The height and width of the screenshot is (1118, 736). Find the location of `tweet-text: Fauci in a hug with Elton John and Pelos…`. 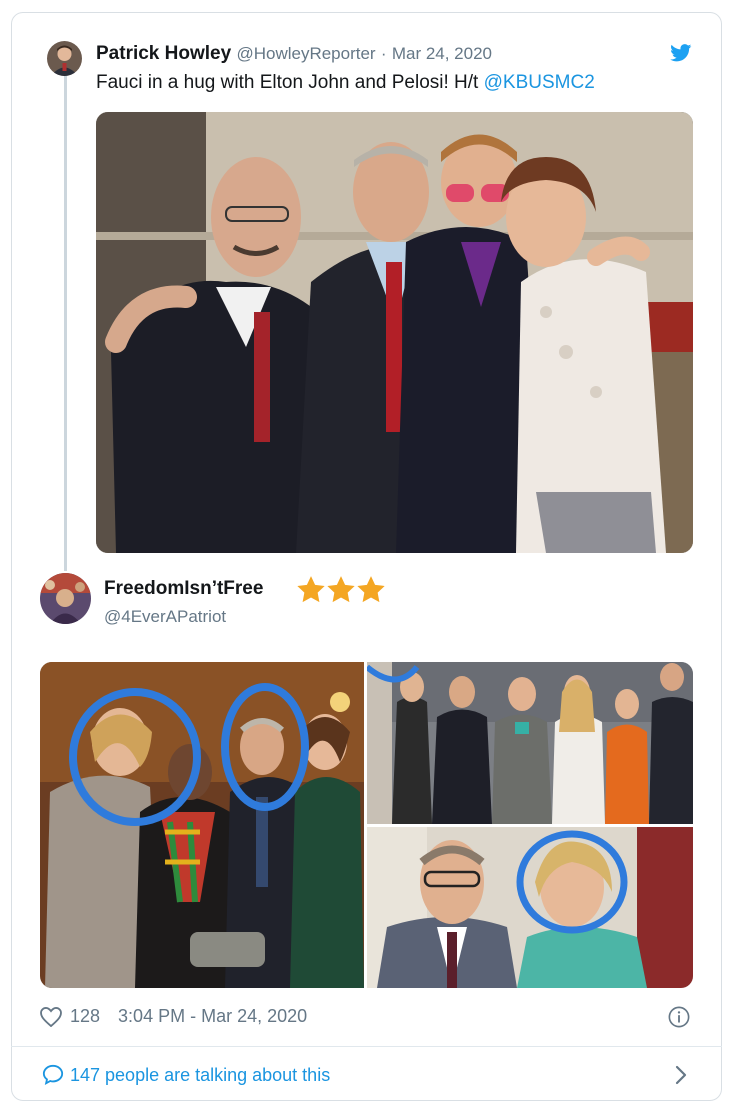

tweet-text: Fauci in a hug with Elton John and Pelos… is located at coordinates (287, 82).